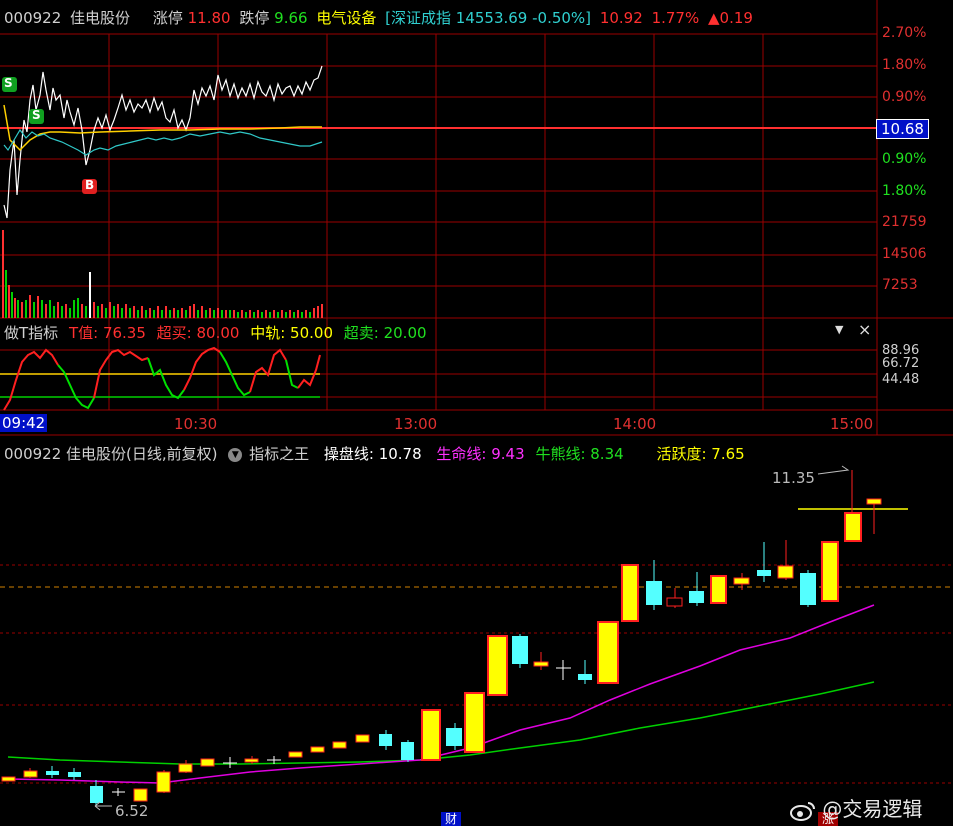 Image resolution: width=953 pixels, height=826 pixels. Describe the element at coordinates (8, 83) in the screenshot. I see `sell-marker-label-1: S` at that location.